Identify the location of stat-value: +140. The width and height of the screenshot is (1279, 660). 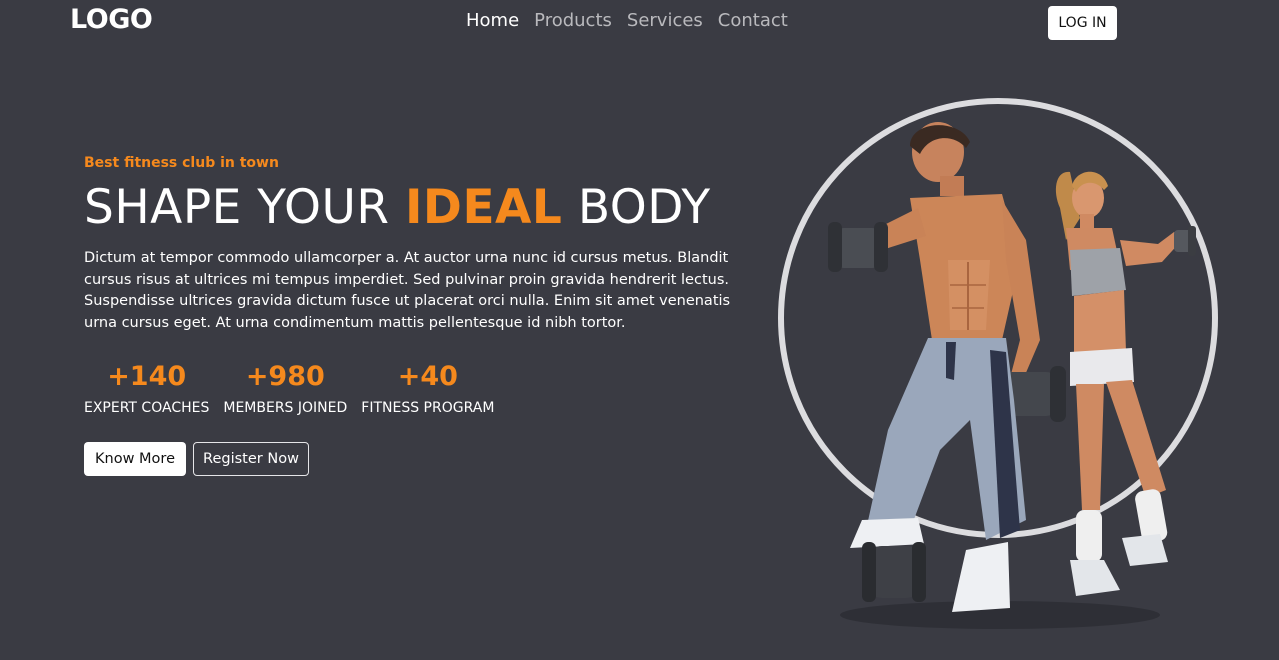
(147, 376).